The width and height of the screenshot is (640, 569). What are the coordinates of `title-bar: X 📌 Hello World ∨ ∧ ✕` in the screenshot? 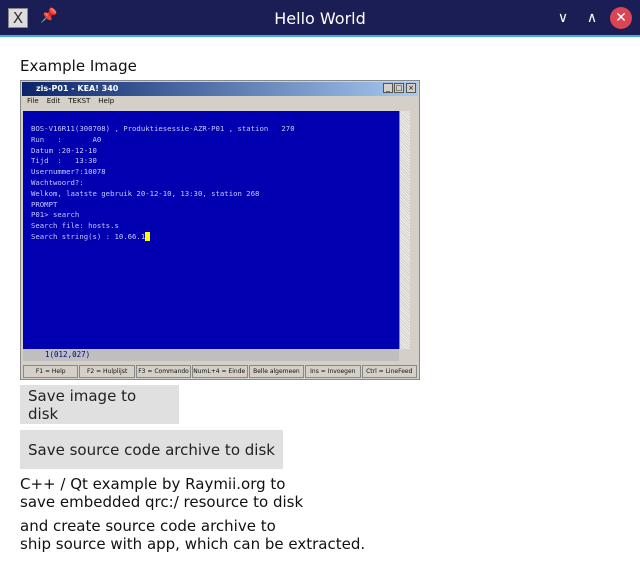 It's located at (320, 18).